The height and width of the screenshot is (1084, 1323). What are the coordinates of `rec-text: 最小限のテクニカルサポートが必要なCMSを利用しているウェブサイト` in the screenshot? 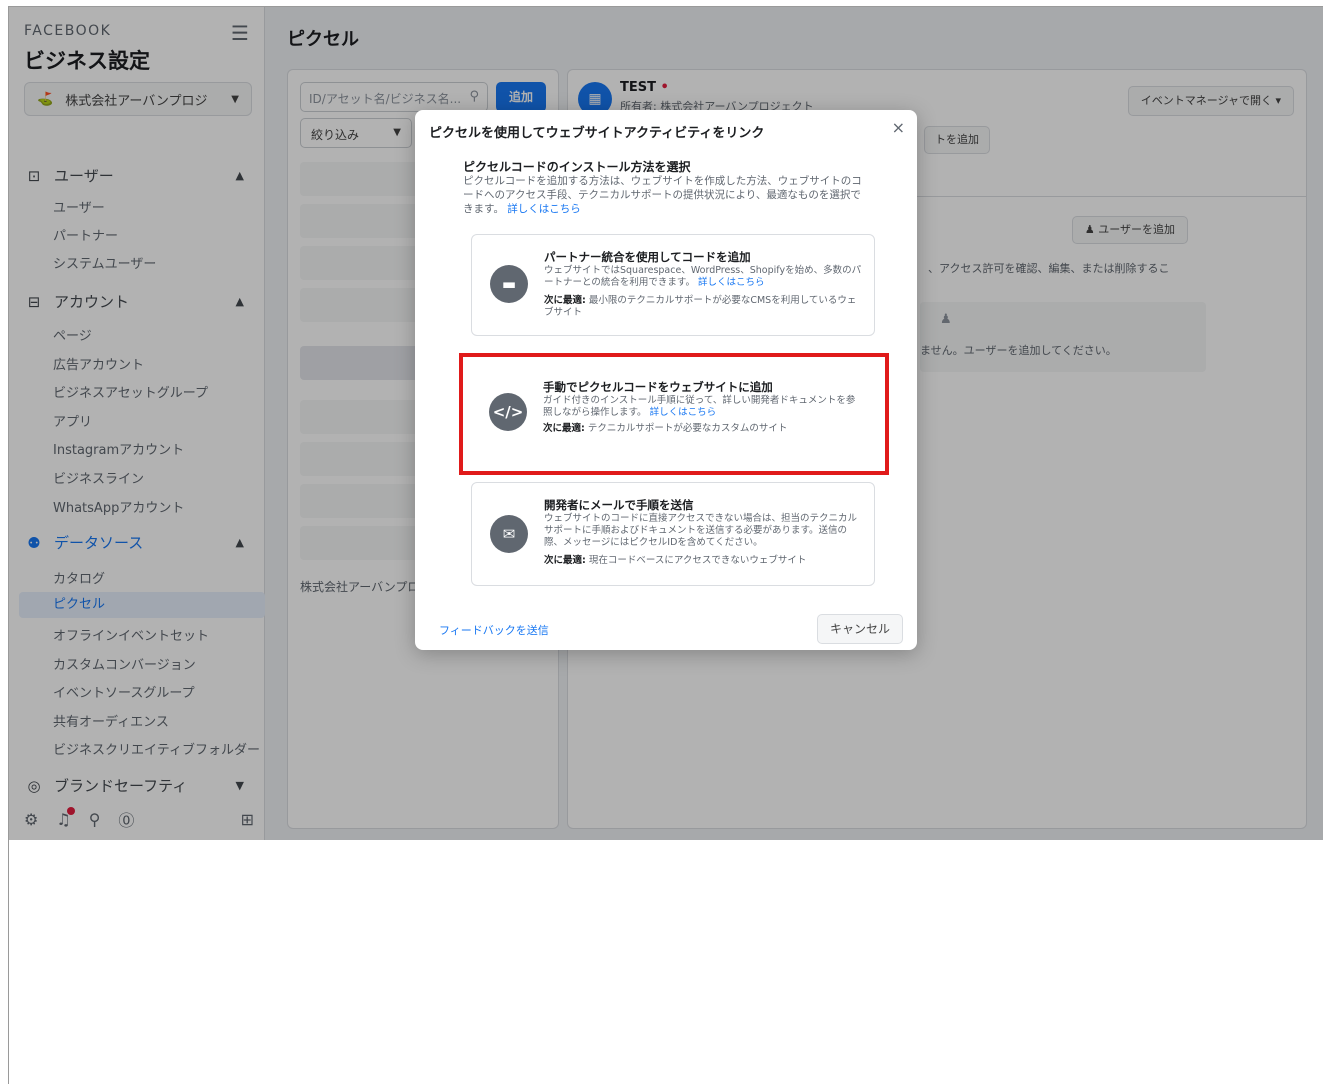 It's located at (700, 306).